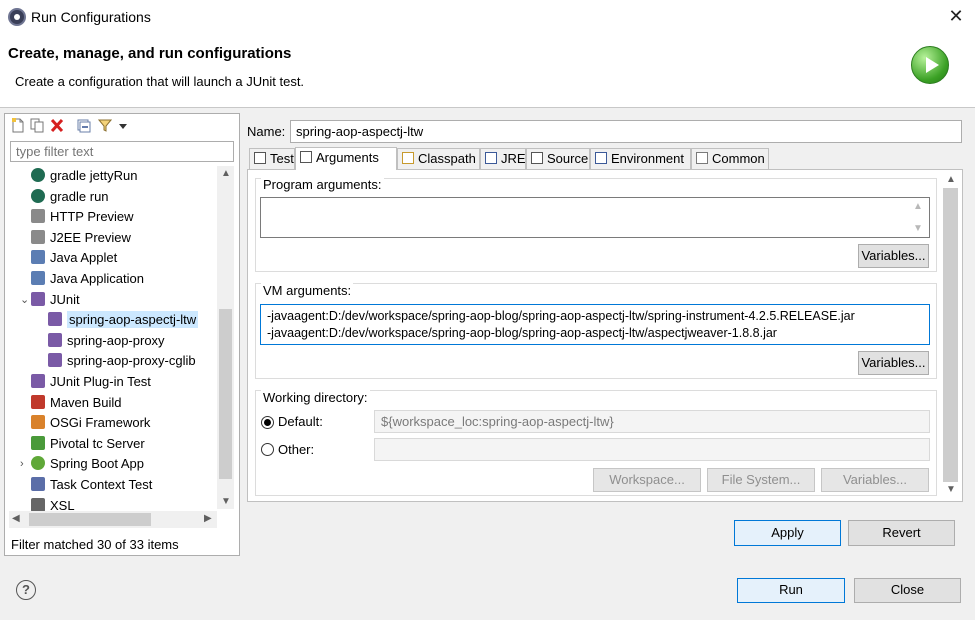 The width and height of the screenshot is (975, 620). Describe the element at coordinates (94, 175) in the screenshot. I see `tree-item-label: gradle jettyRun` at that location.